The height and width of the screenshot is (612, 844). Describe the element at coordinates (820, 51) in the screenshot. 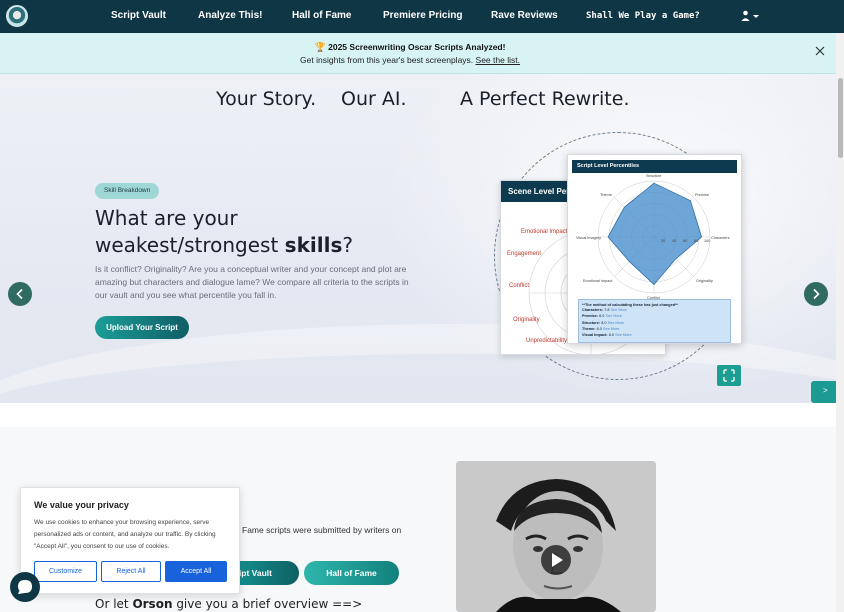

I see `close-icon` at that location.